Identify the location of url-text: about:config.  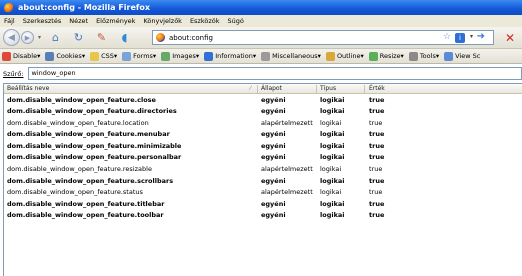
(191, 38).